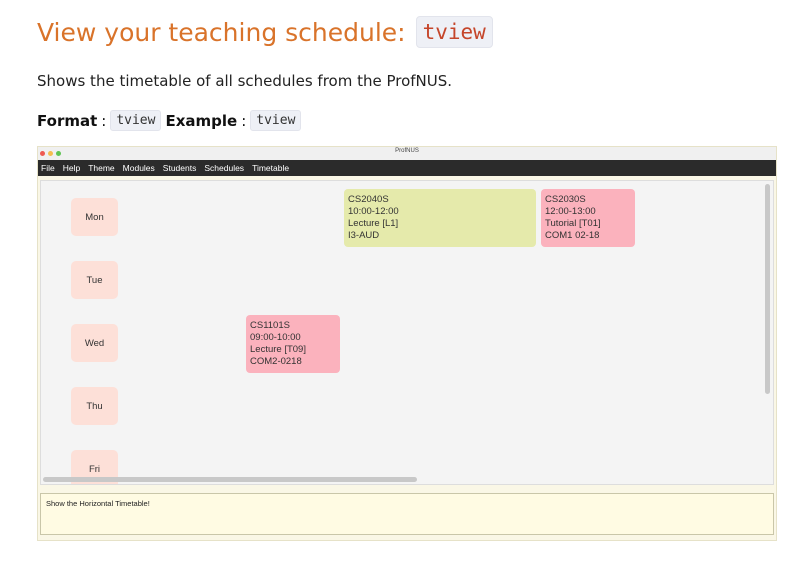  What do you see at coordinates (275, 337) in the screenshot?
I see `lesson-time: 09:00-10:00` at bounding box center [275, 337].